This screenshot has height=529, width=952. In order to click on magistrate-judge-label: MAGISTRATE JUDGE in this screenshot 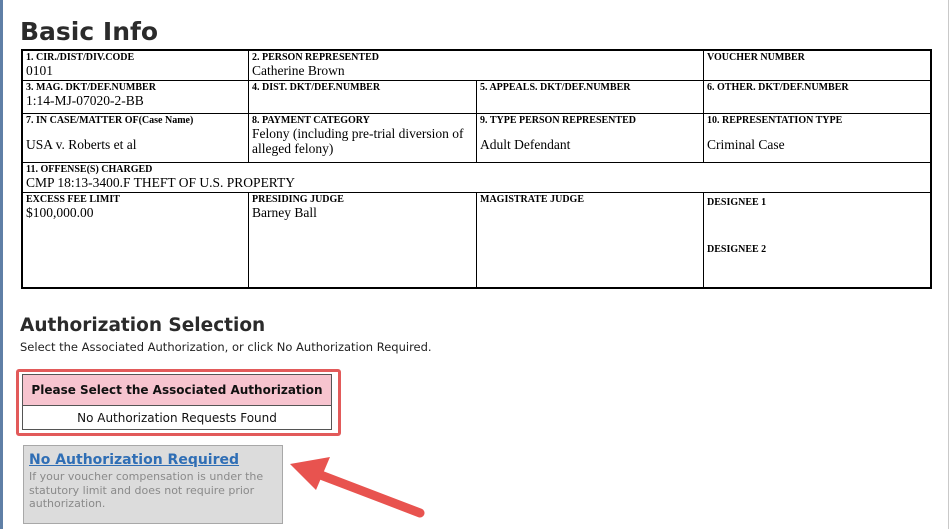, I will do `click(532, 199)`.